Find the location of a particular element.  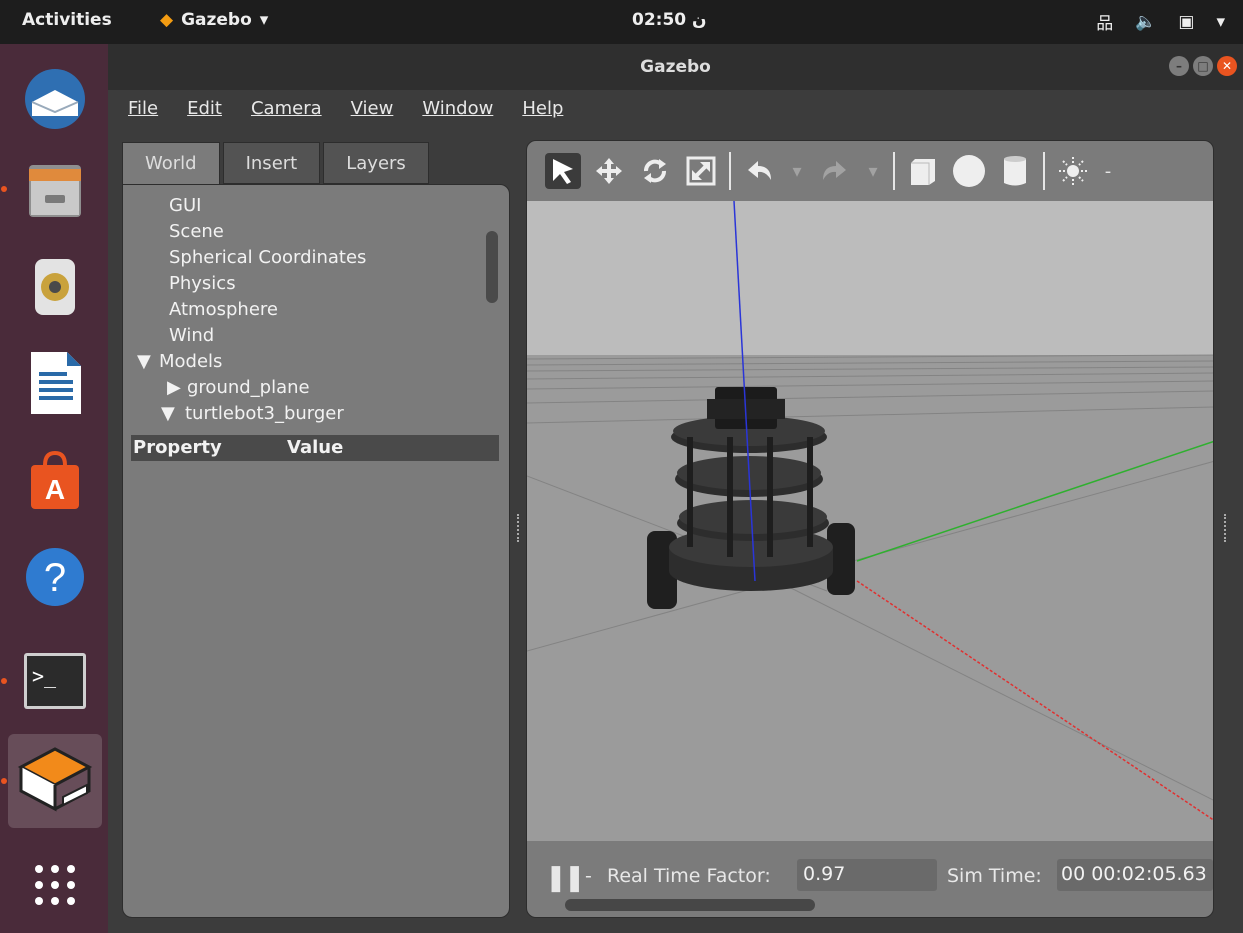

gazebo-small-icon: ◆ is located at coordinates (167, 20).